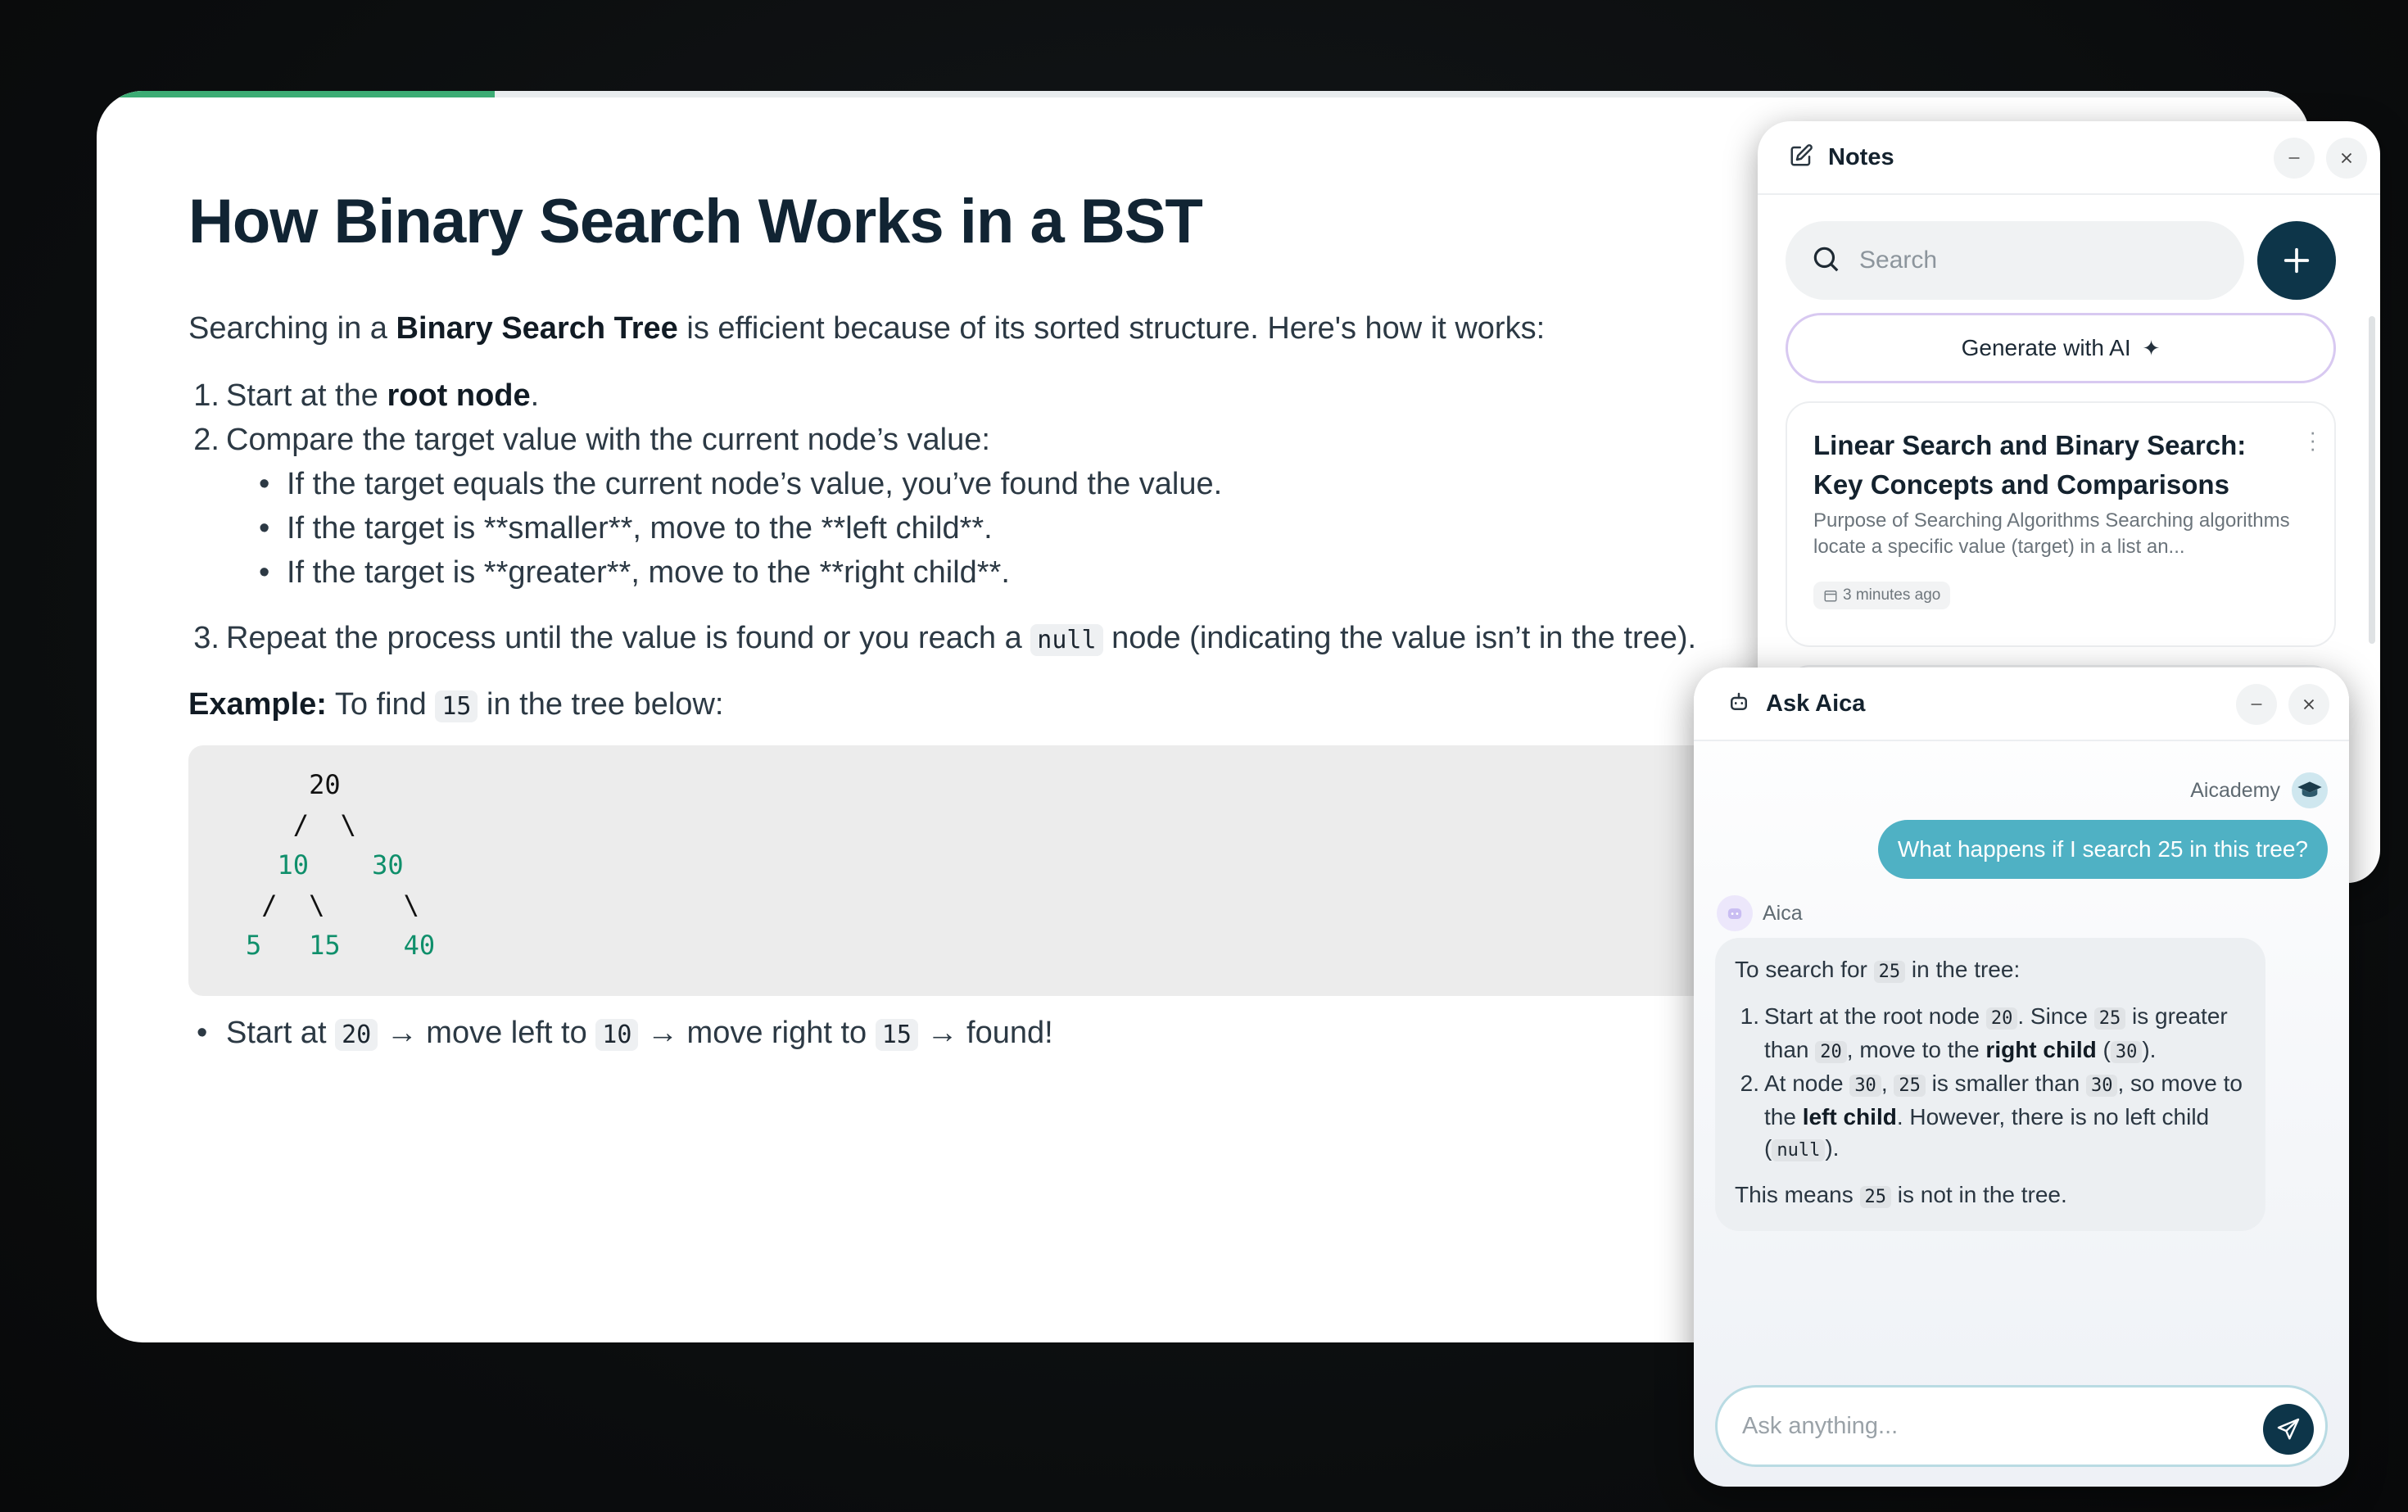  What do you see at coordinates (1901, 1195) in the screenshot?
I see `reply-conclusion: This means 25 is not in the tree.` at bounding box center [1901, 1195].